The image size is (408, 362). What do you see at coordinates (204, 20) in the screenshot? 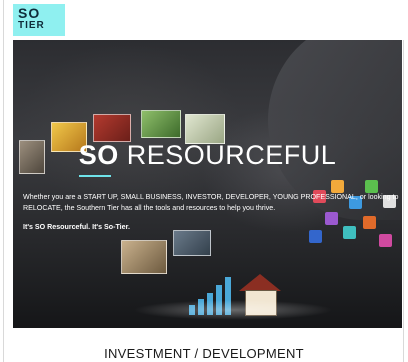
I see `site-header: SO TIER` at bounding box center [204, 20].